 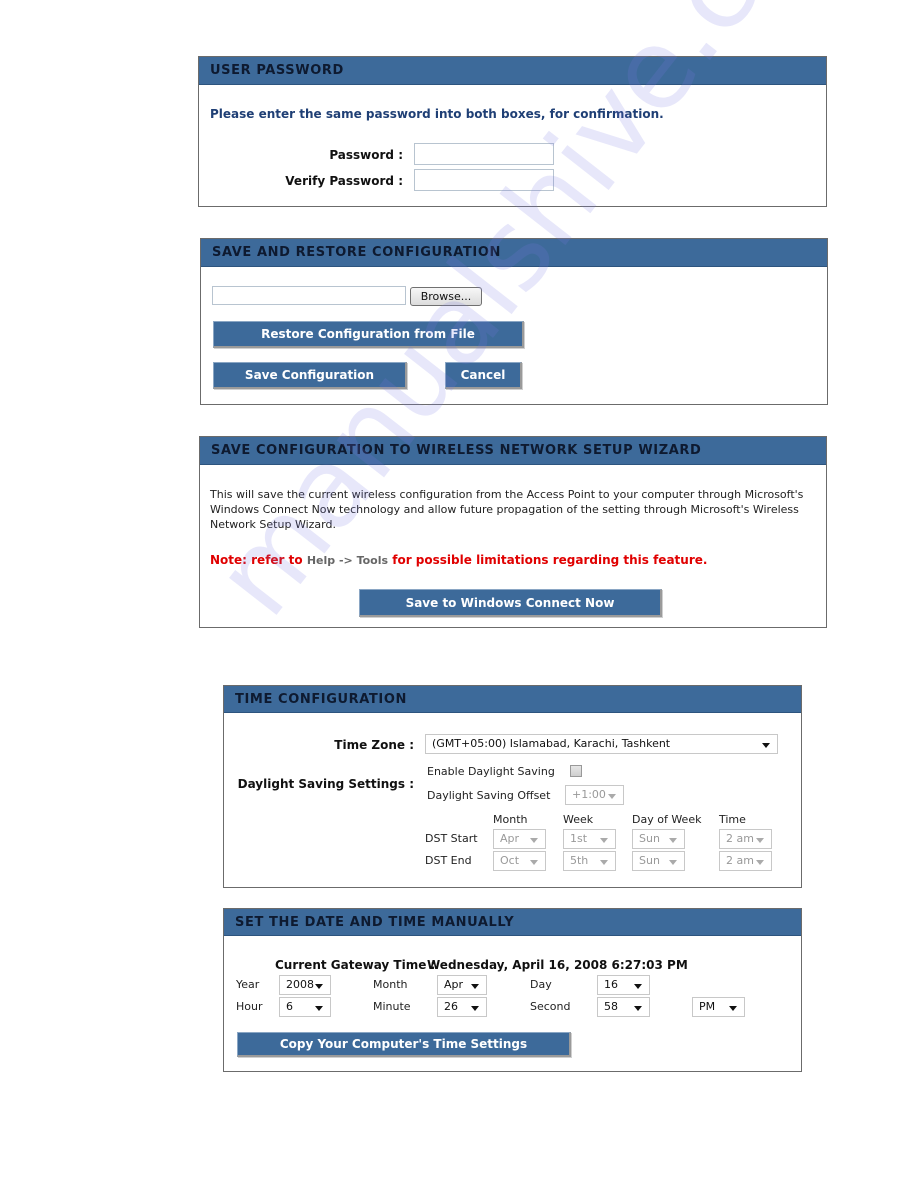 What do you see at coordinates (550, 1006) in the screenshot?
I see `second-label: Second` at bounding box center [550, 1006].